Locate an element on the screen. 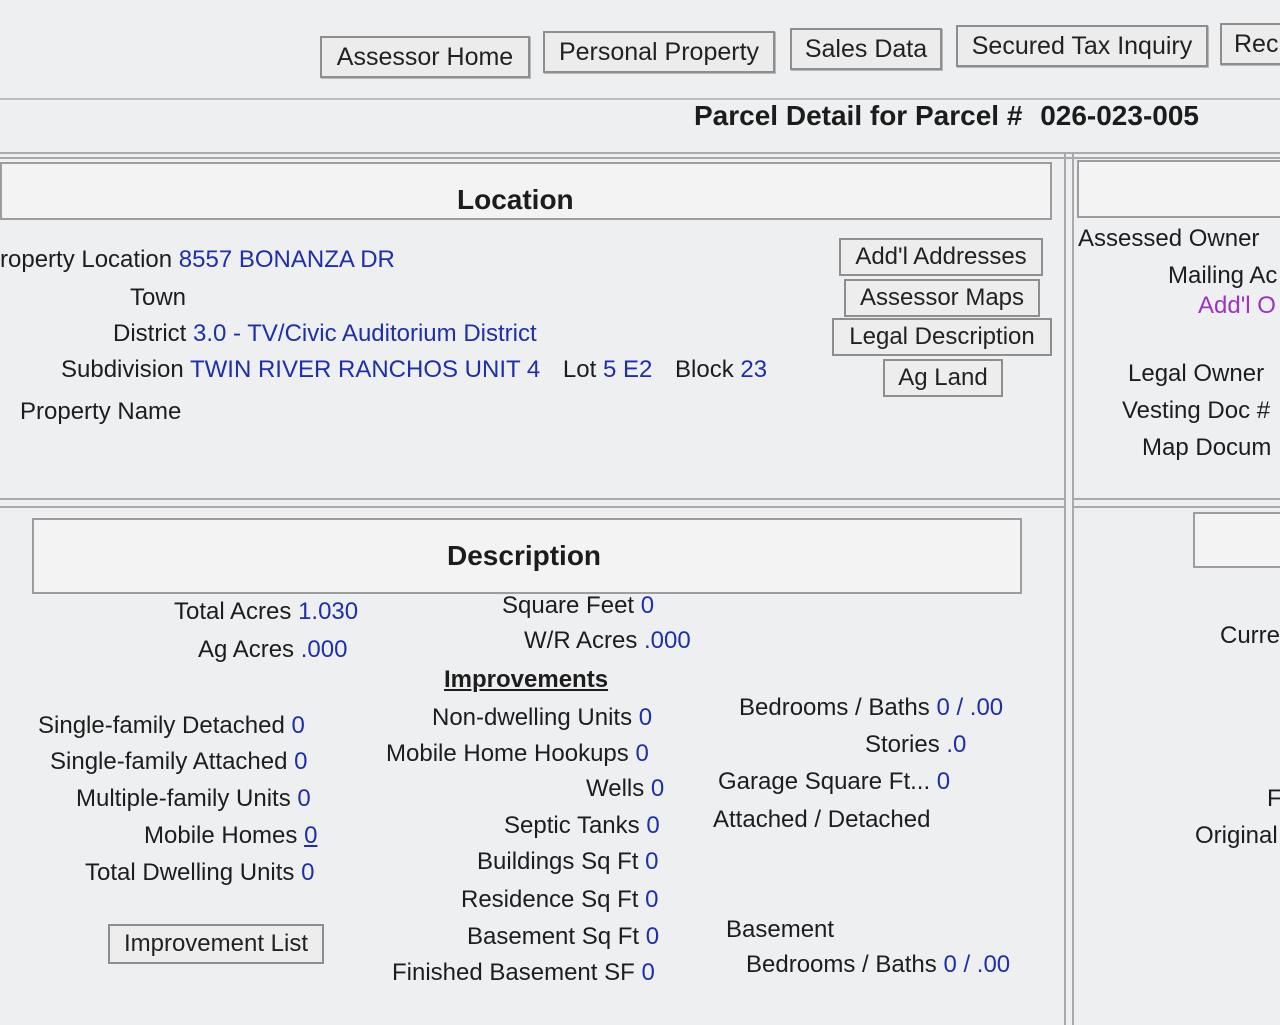 This screenshot has width=1280, height=1025. stories-row: Stories .0 is located at coordinates (915, 745).